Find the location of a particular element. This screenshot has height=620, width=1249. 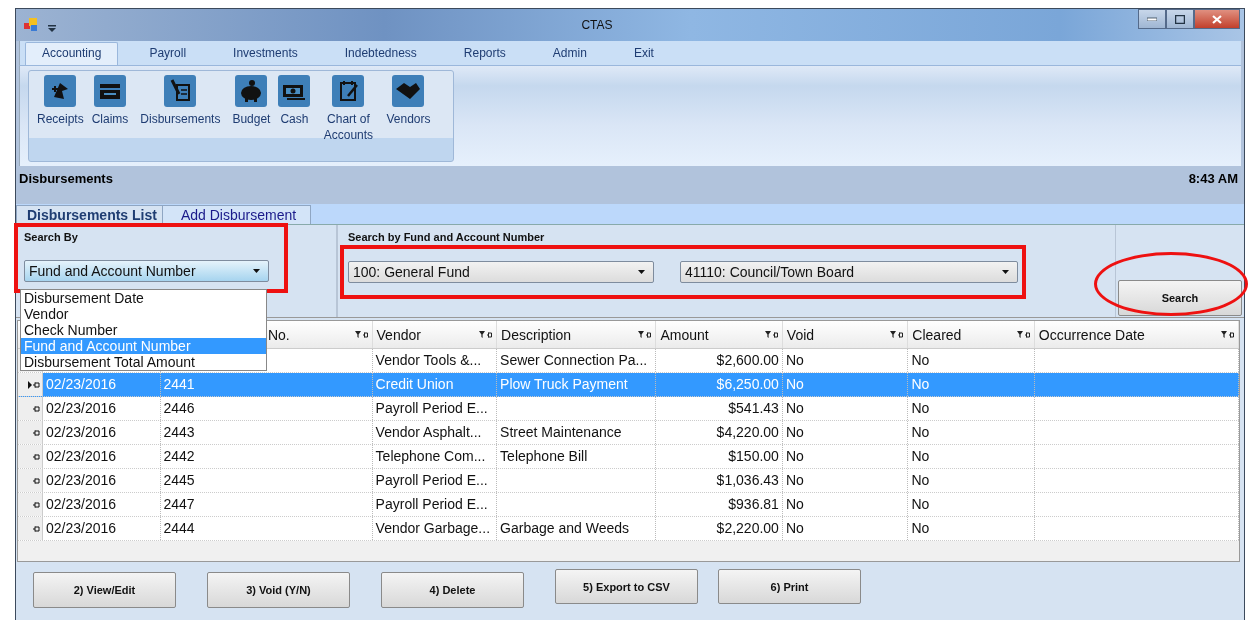

column-header: Amount is located at coordinates (719, 334).